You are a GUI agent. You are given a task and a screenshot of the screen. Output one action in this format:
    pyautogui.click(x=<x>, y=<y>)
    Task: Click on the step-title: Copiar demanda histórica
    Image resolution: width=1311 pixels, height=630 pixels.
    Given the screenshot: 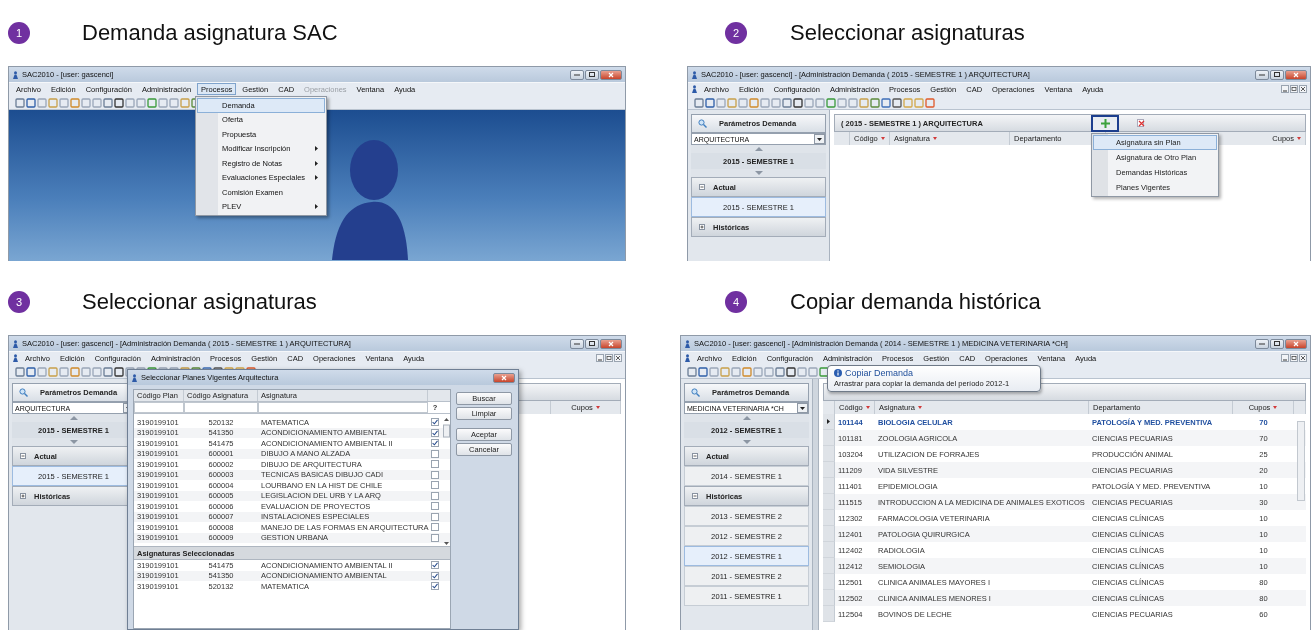 What is the action you would take?
    pyautogui.click(x=915, y=302)
    